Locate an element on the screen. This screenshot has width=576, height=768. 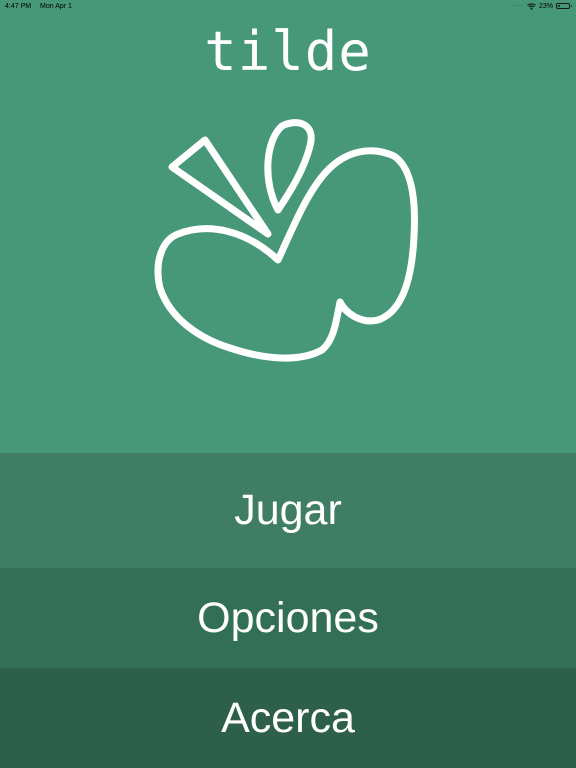
status-time: 4:47 PM is located at coordinates (18, 6).